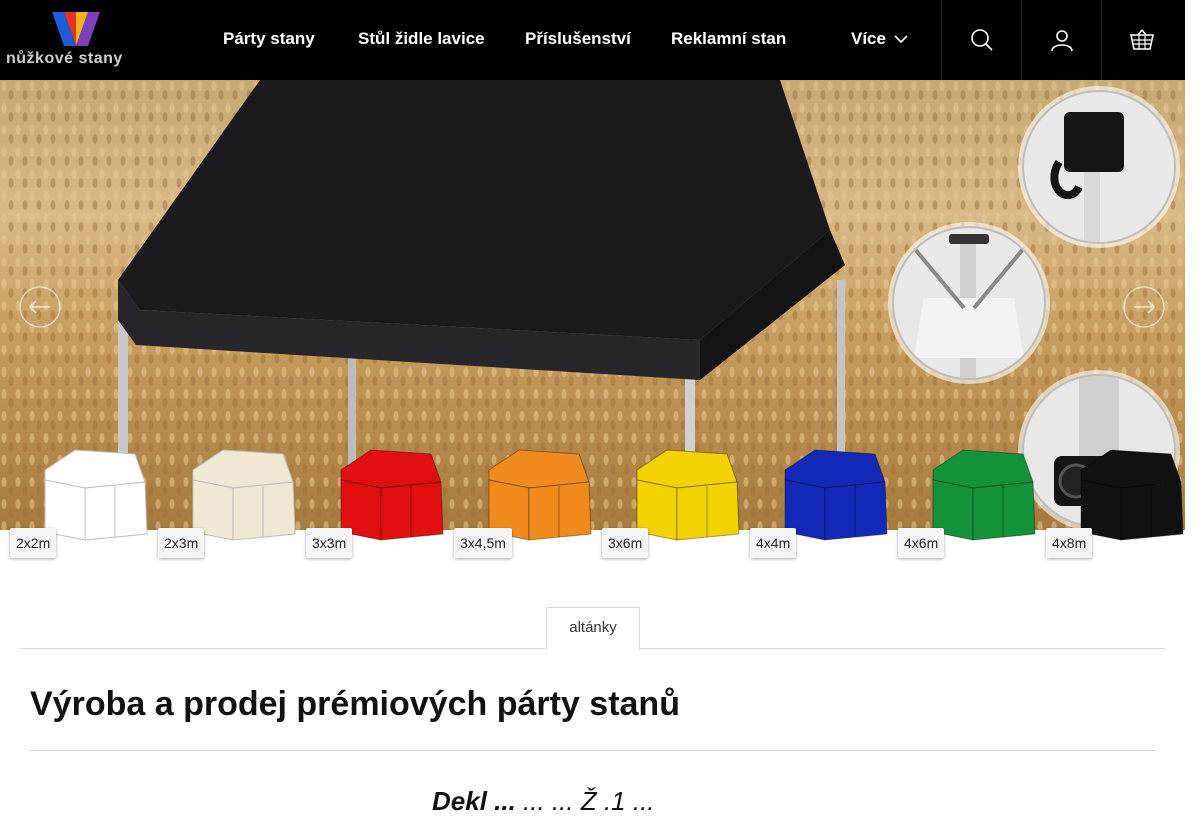 The width and height of the screenshot is (1200, 817). Describe the element at coordinates (76, 29) in the screenshot. I see `logo-mark-icon` at that location.